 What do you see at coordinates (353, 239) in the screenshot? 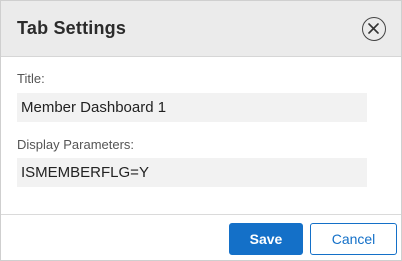
I see `cancel-button: Cancel` at bounding box center [353, 239].